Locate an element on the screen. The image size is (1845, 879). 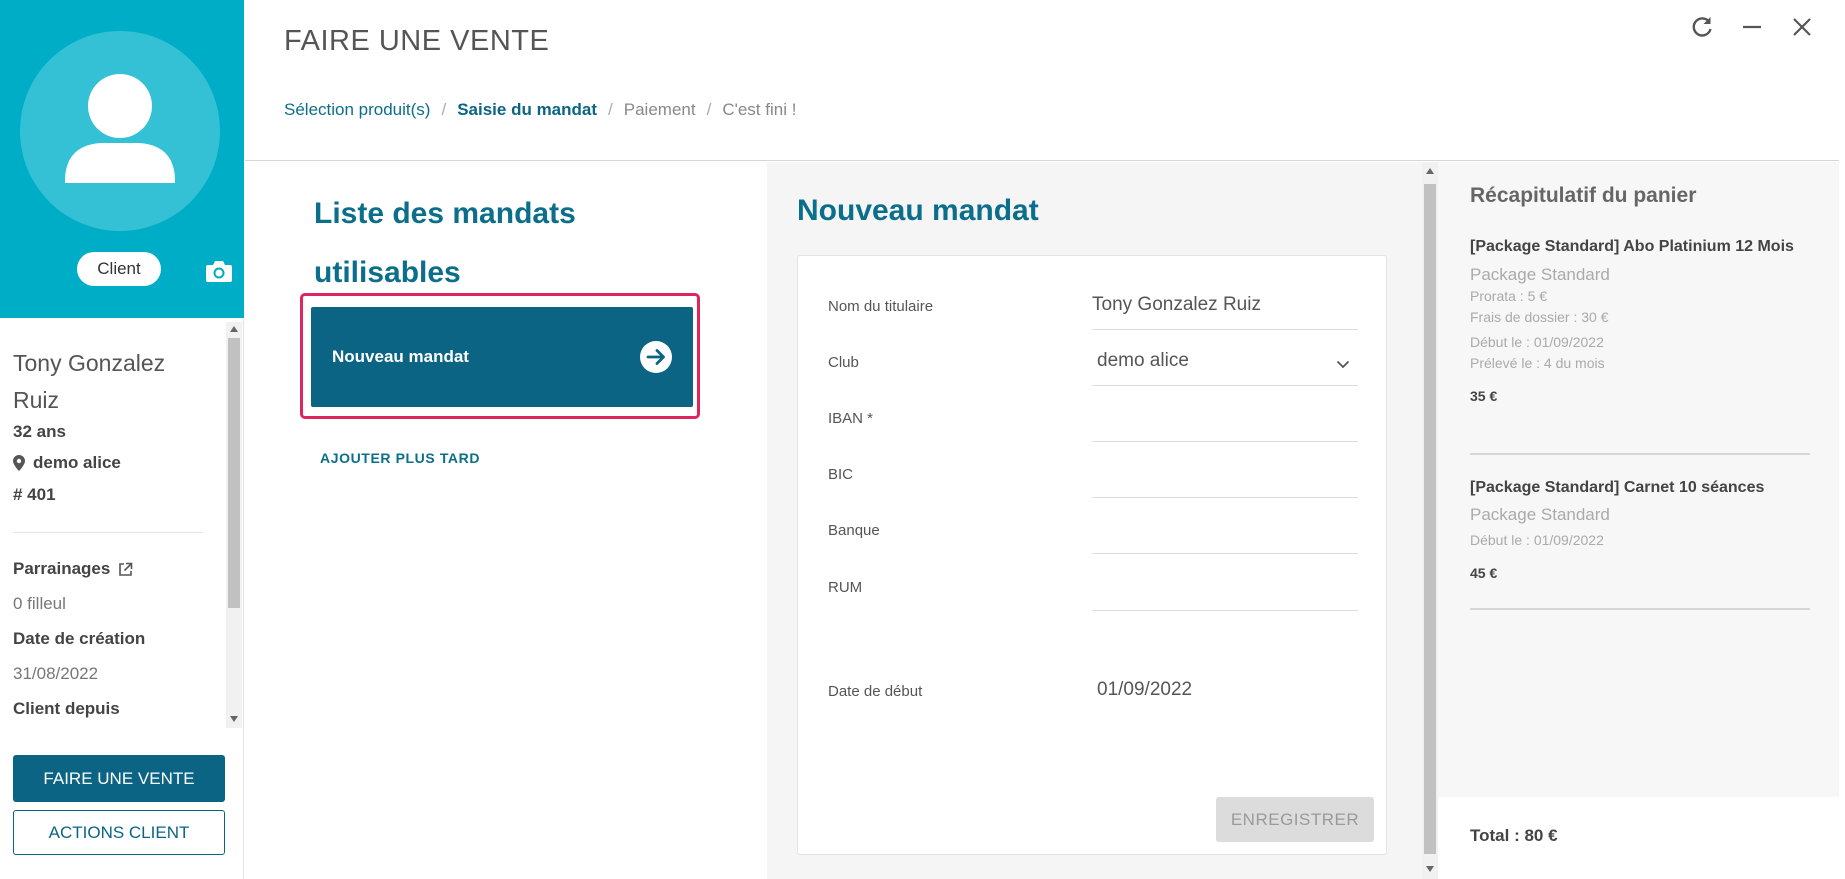
minimize-icon is located at coordinates (1752, 27).